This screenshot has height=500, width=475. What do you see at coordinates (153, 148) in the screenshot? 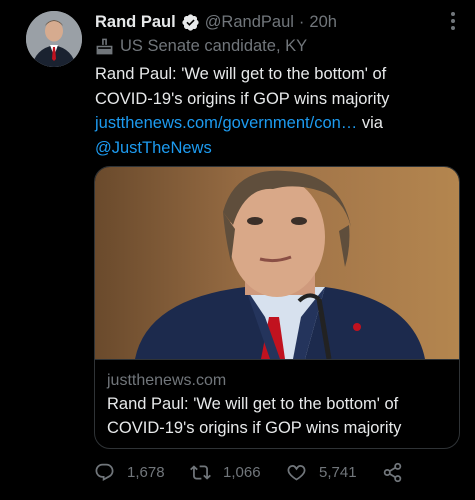
I see `mention-link: @JustTheNews` at bounding box center [153, 148].